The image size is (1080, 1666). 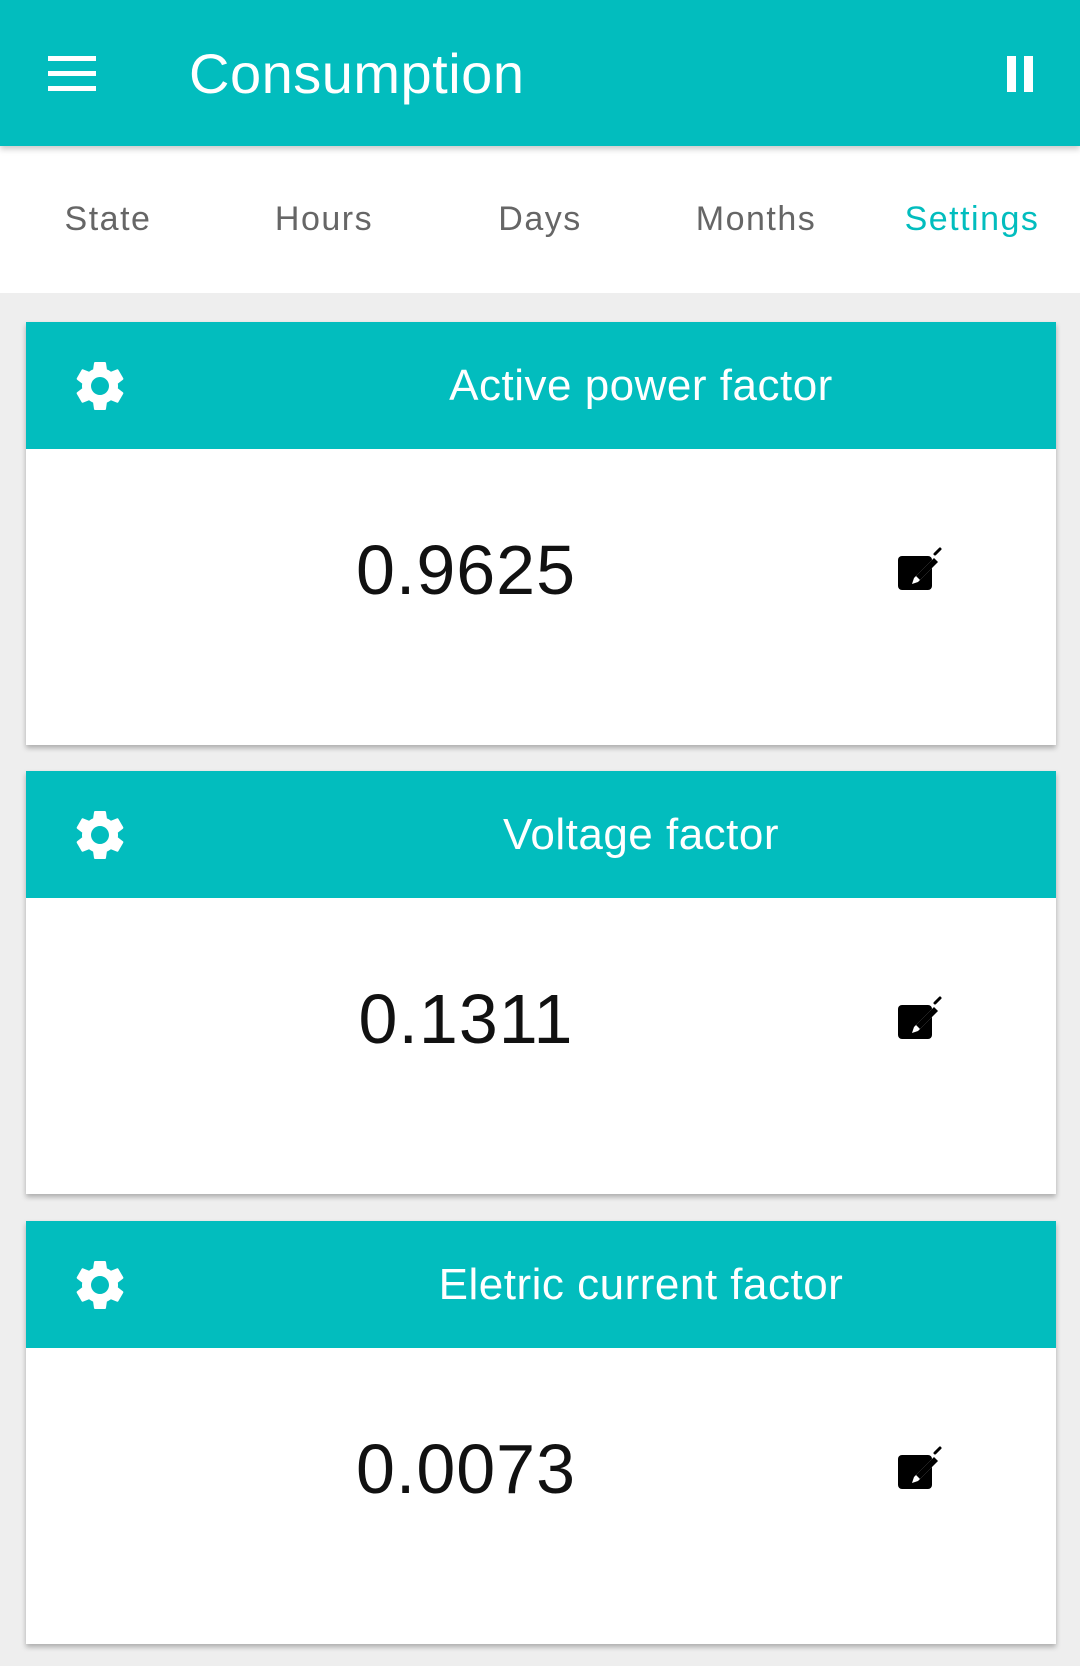 I want to click on tab-bar: State Hours Days Months Settings, so click(x=540, y=219).